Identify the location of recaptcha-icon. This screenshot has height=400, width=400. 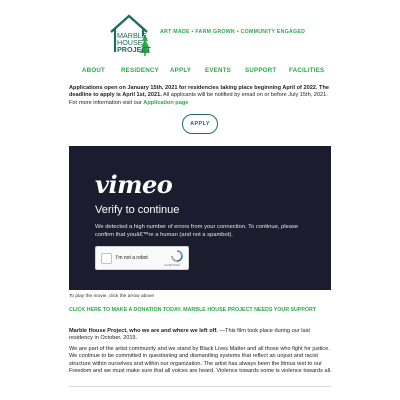
(177, 256).